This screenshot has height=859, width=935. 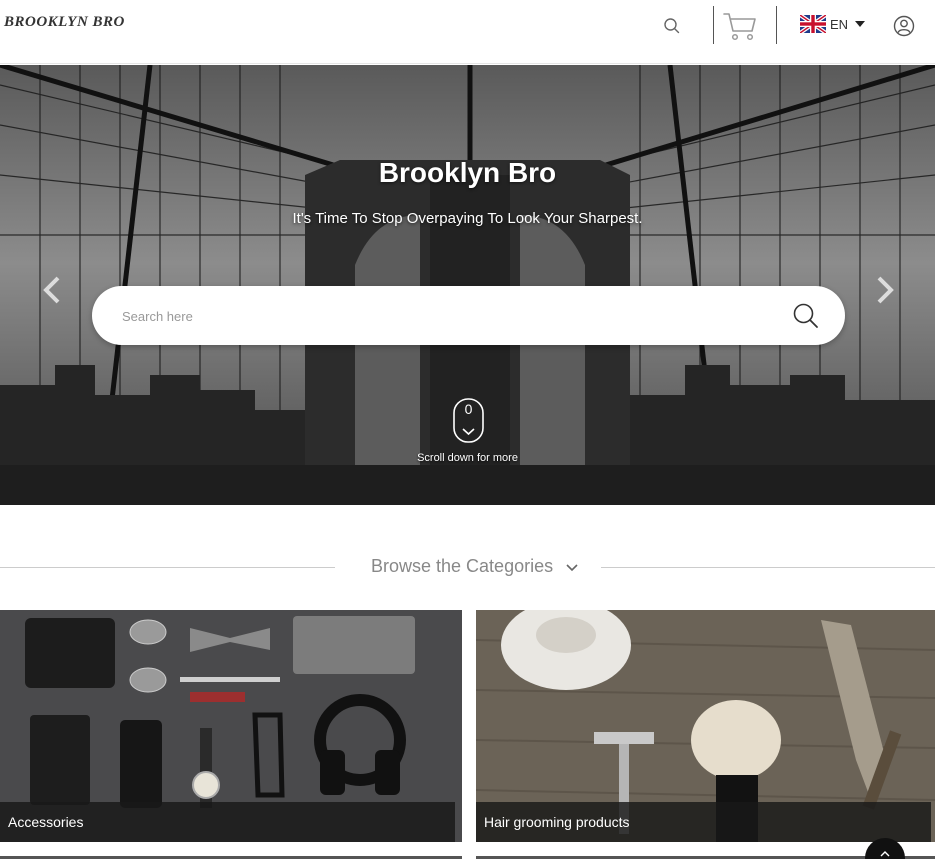 I want to click on language-selector: EN, so click(x=833, y=24).